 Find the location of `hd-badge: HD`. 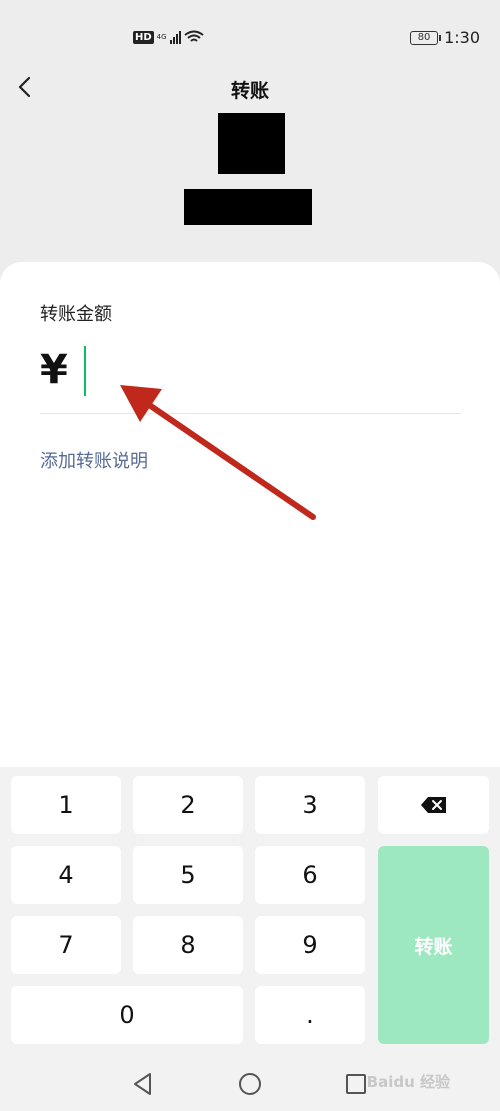

hd-badge: HD is located at coordinates (143, 37).